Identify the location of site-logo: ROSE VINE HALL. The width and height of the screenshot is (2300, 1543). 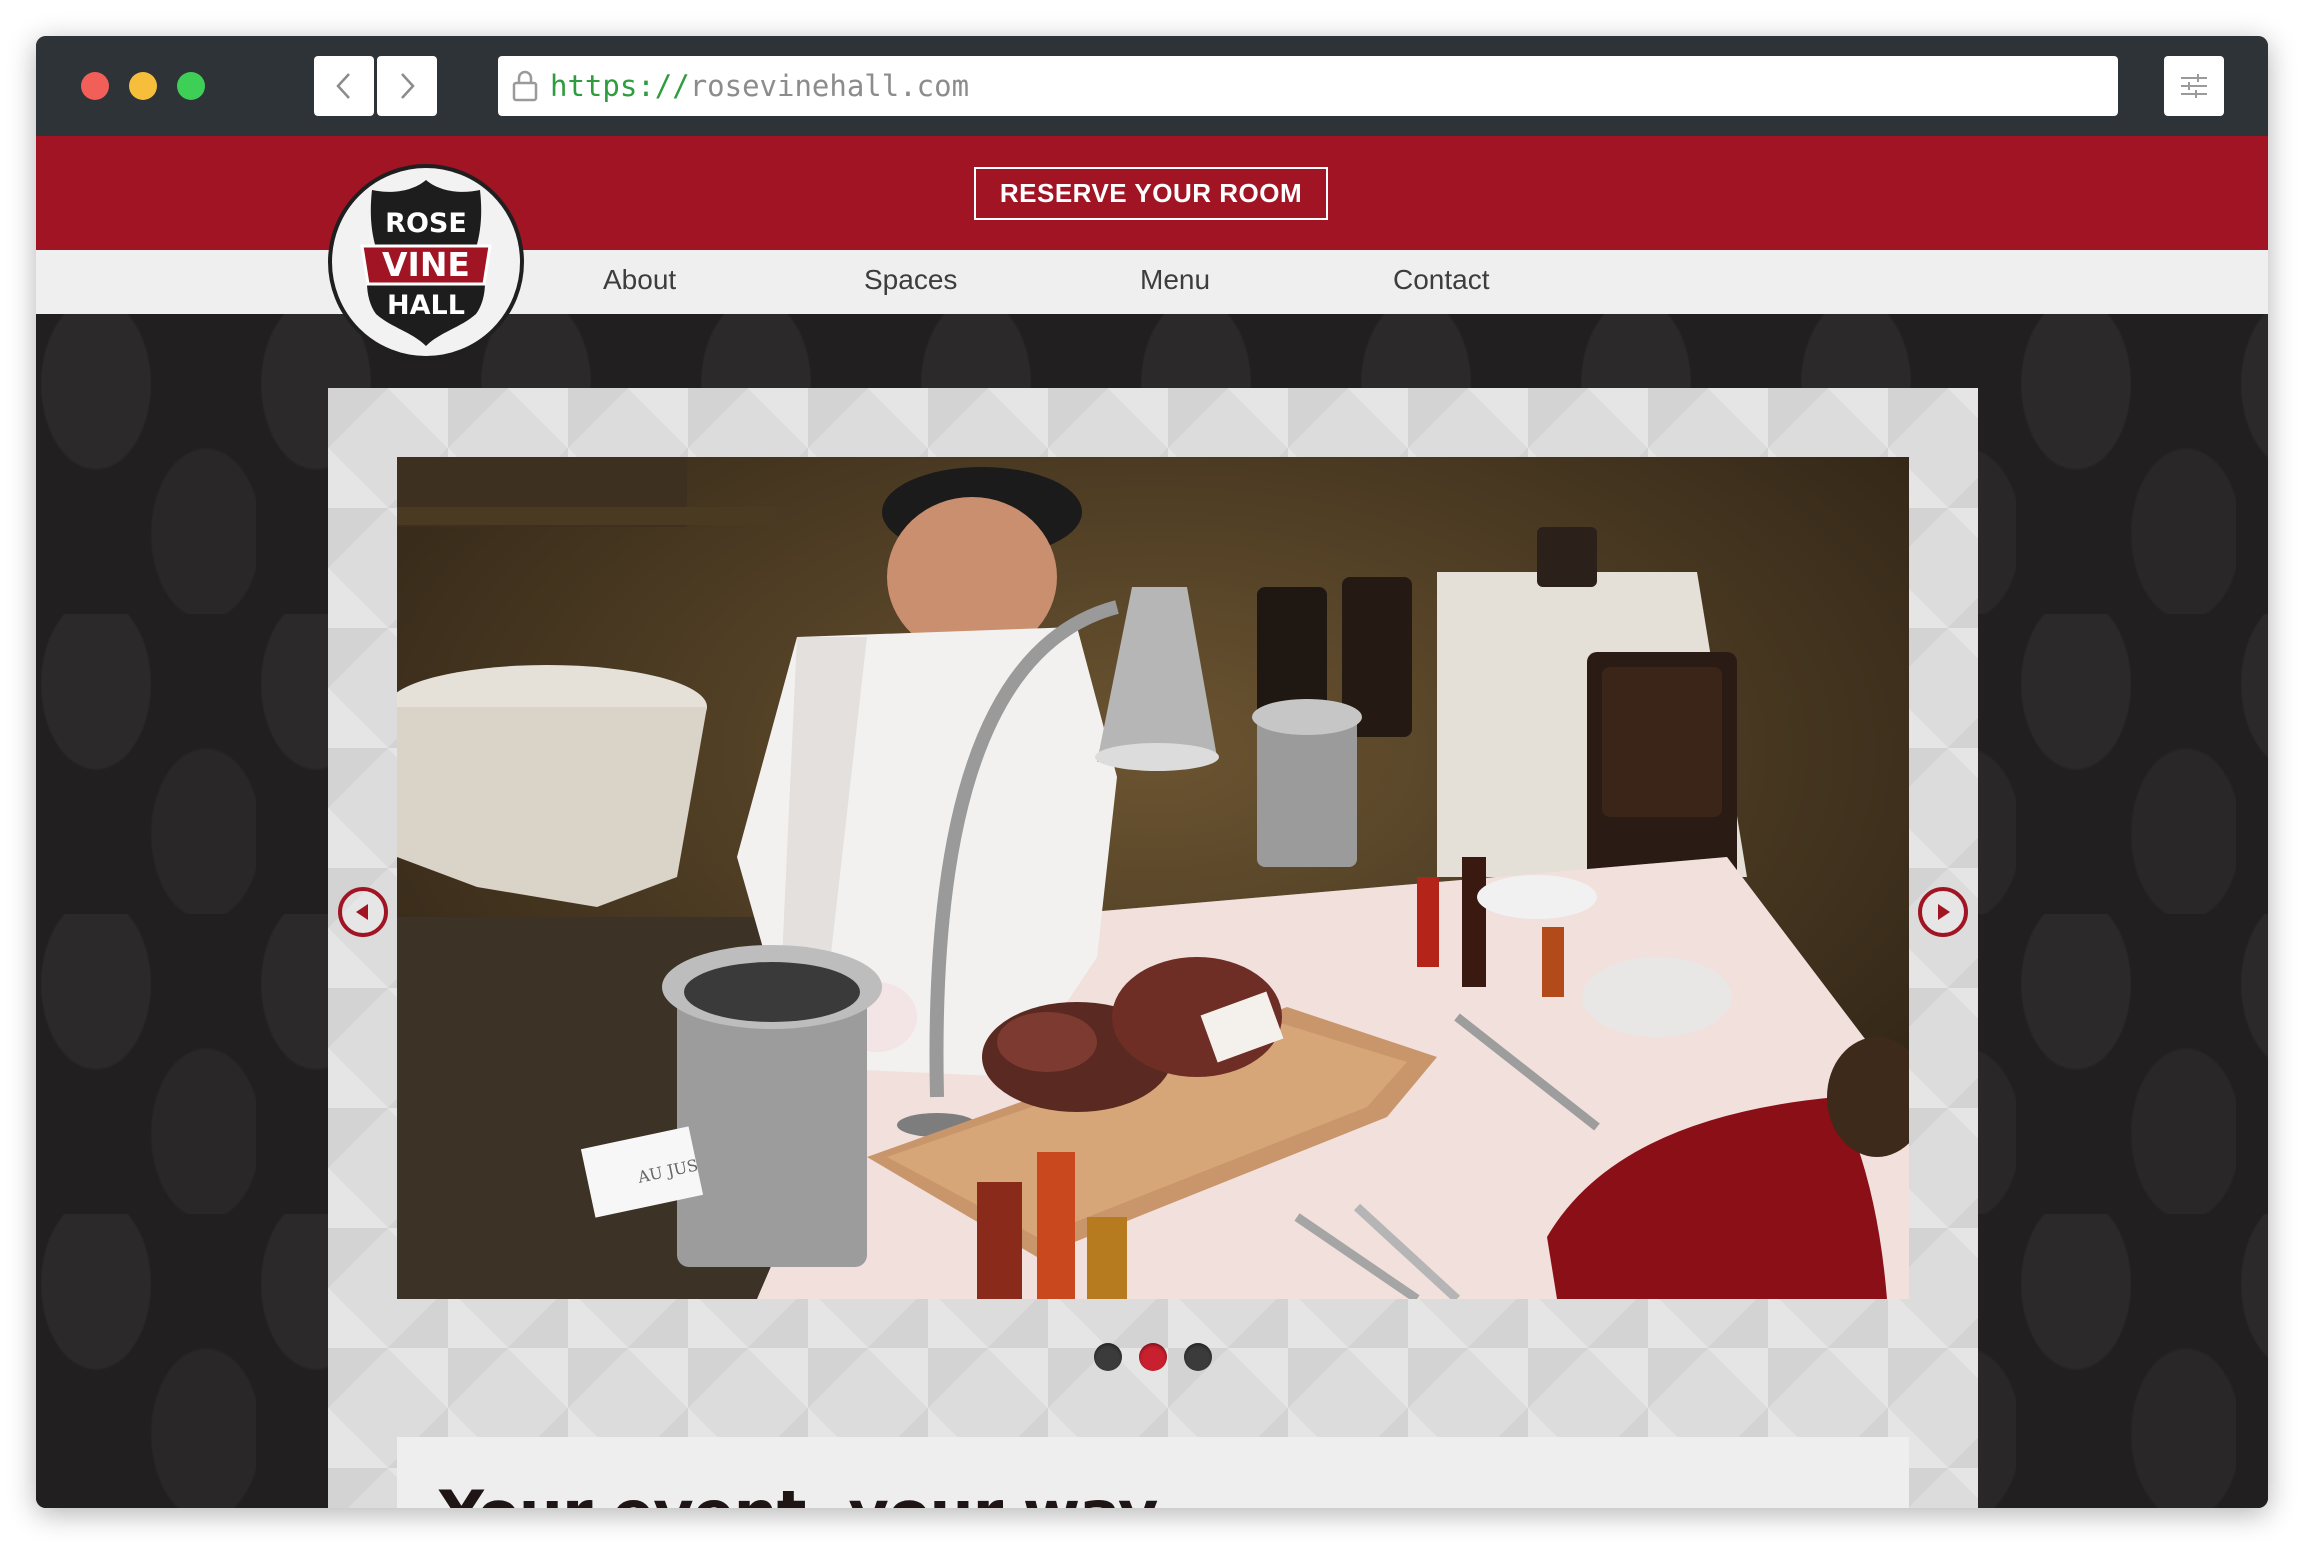
(426, 262).